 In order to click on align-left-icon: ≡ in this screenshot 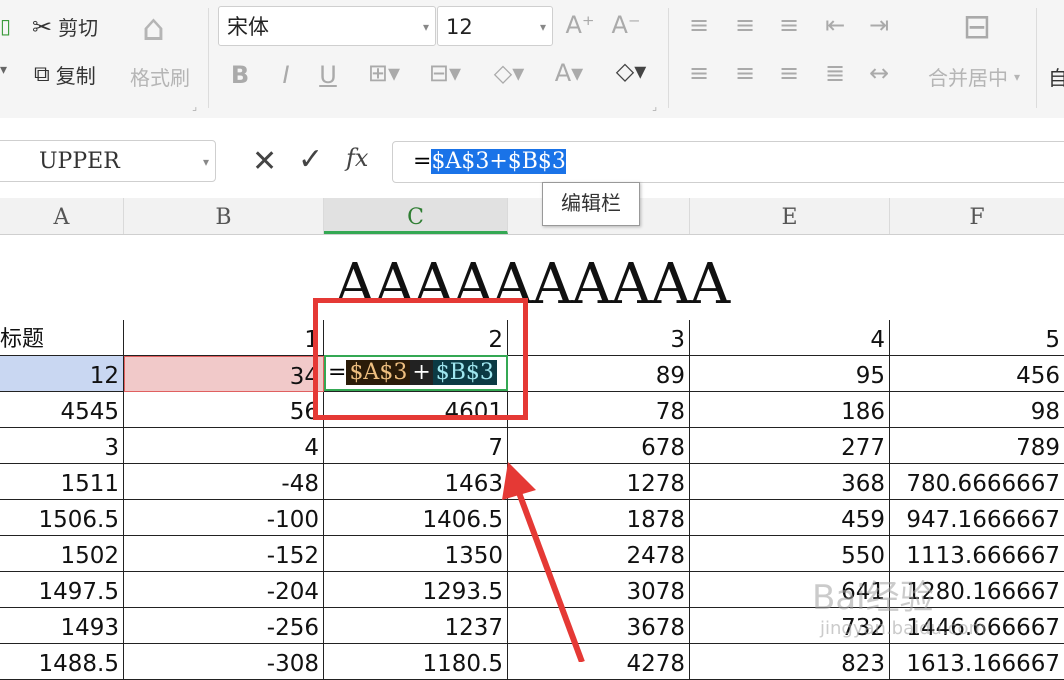, I will do `click(699, 73)`.